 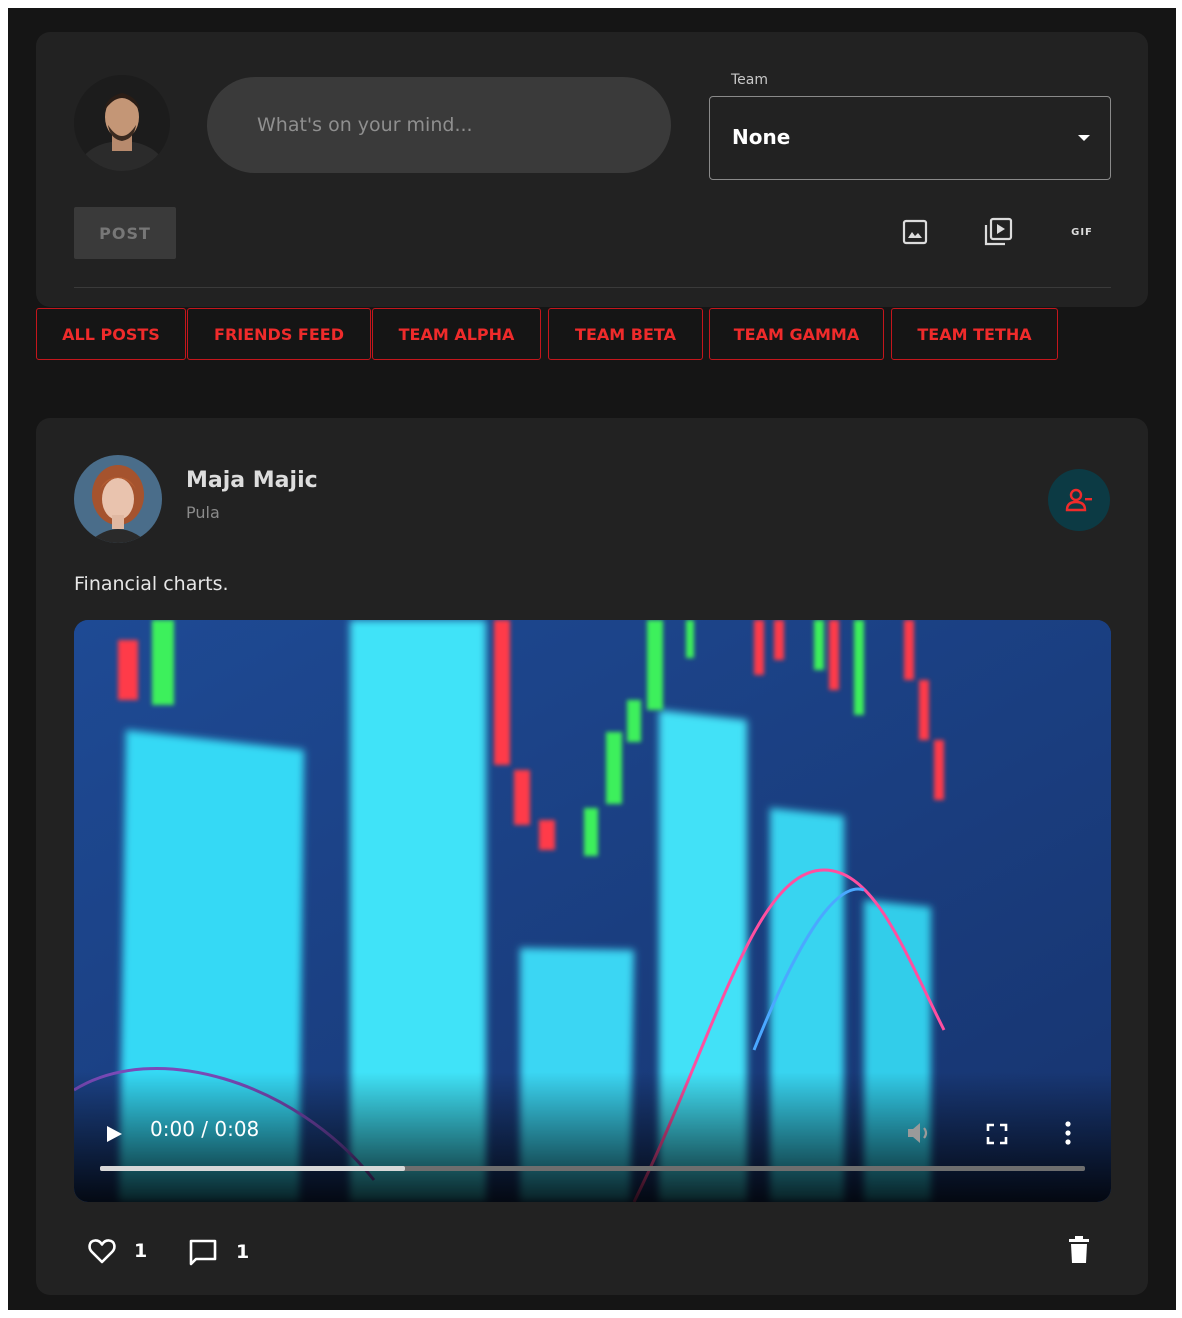 What do you see at coordinates (592, 1253) in the screenshot?
I see `post-actions: 1 1` at bounding box center [592, 1253].